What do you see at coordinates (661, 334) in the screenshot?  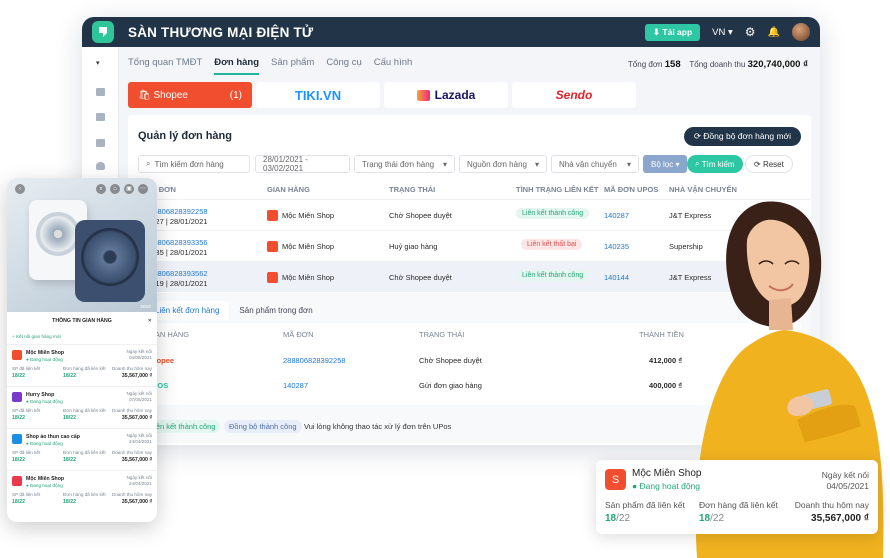 I see `detail-header-amount: THÀNH TIỀN` at bounding box center [661, 334].